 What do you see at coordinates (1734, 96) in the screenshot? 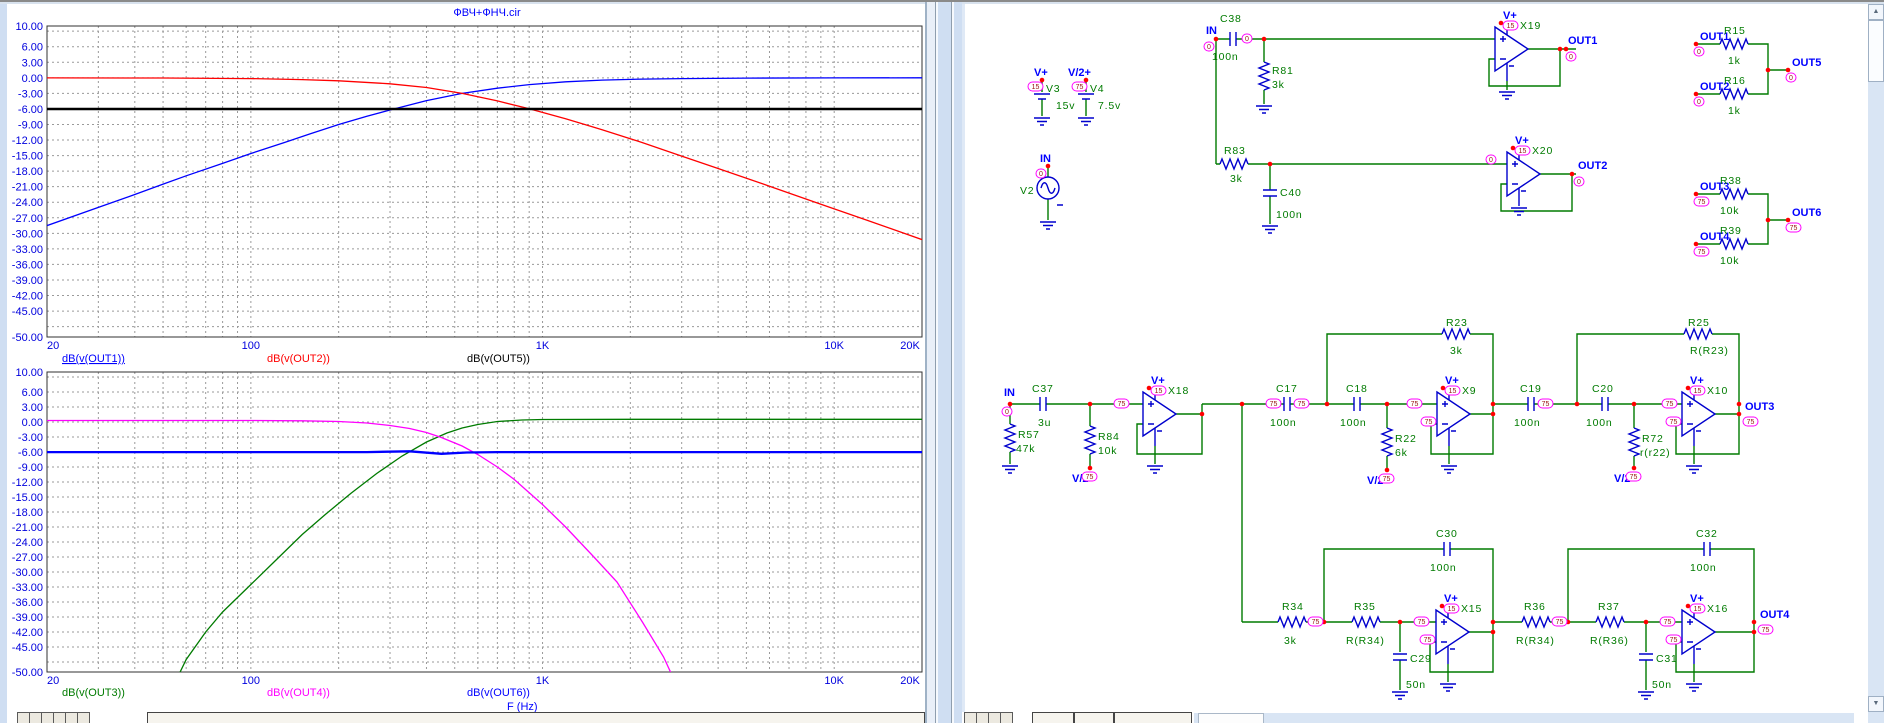
I see `resistor-R16: R16 1k` at bounding box center [1734, 96].